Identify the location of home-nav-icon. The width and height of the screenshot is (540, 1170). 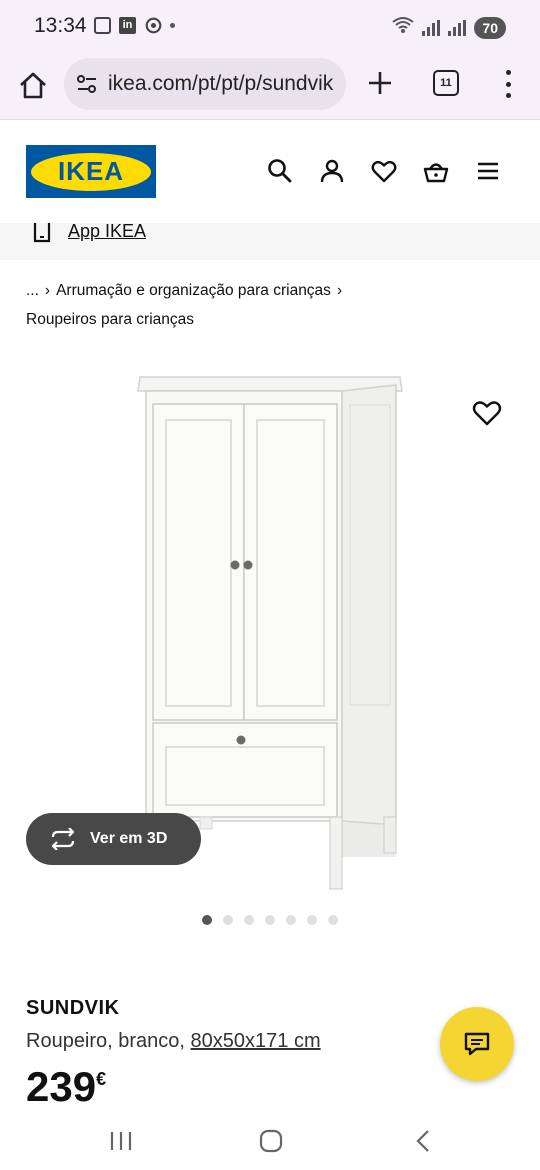
(271, 1141).